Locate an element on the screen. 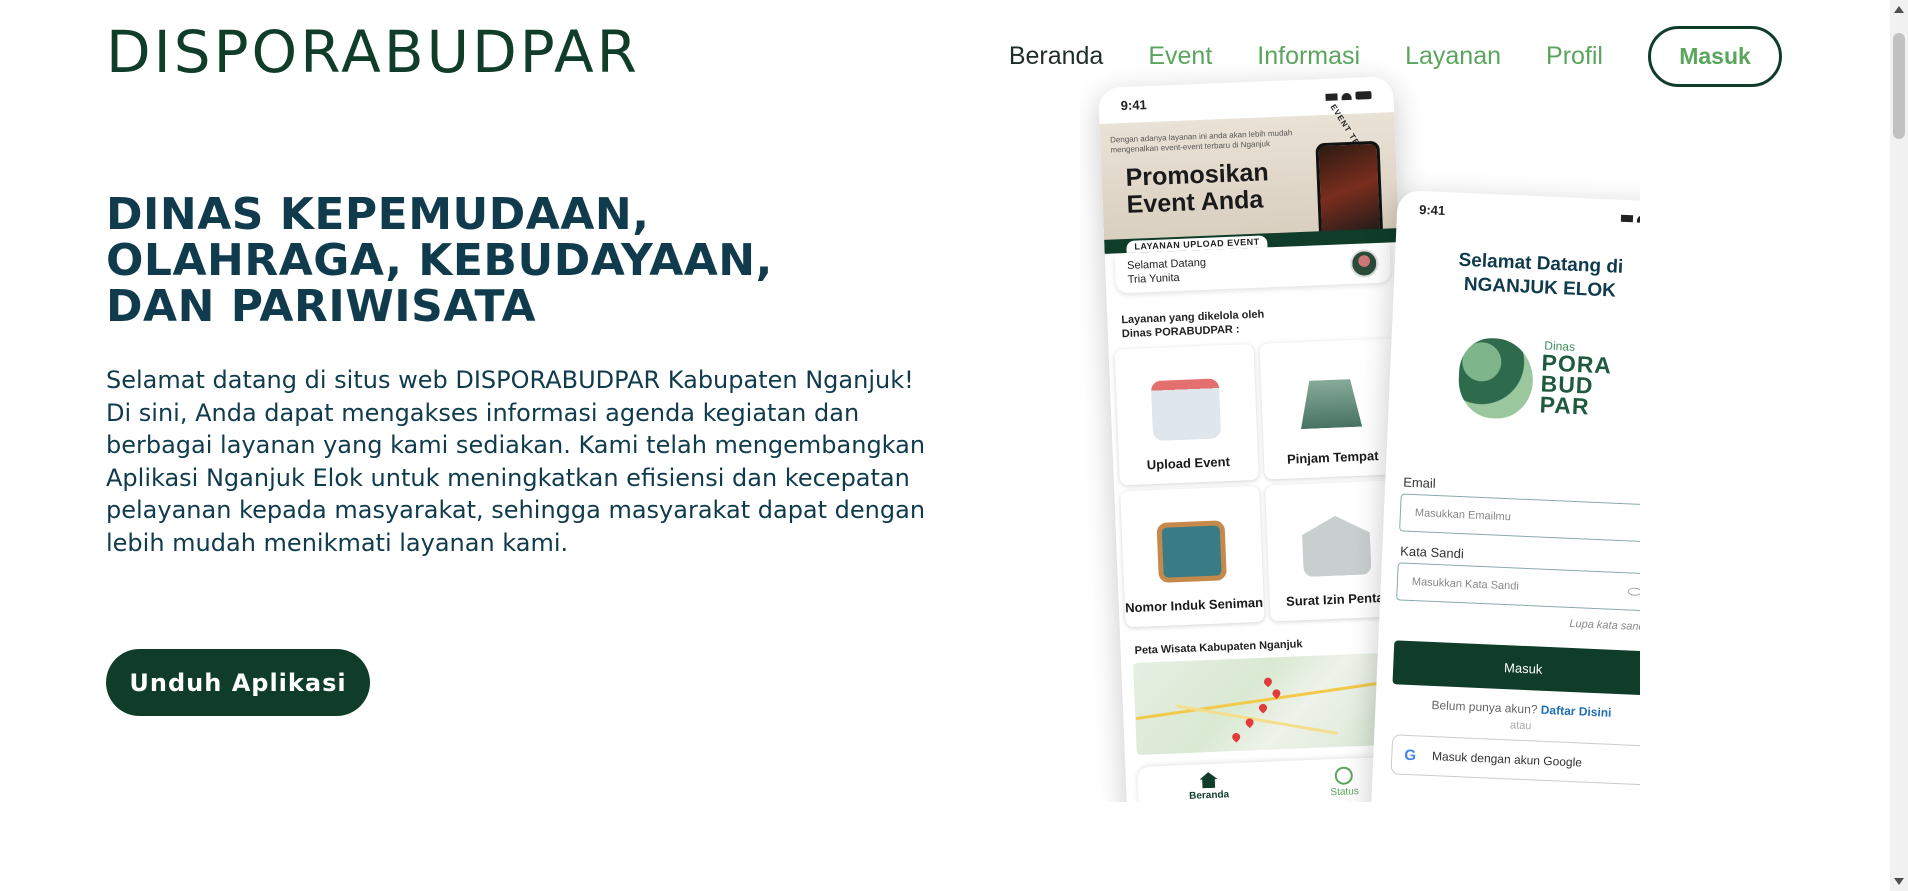  scroll-up-arrow-icon is located at coordinates (1899, 9).